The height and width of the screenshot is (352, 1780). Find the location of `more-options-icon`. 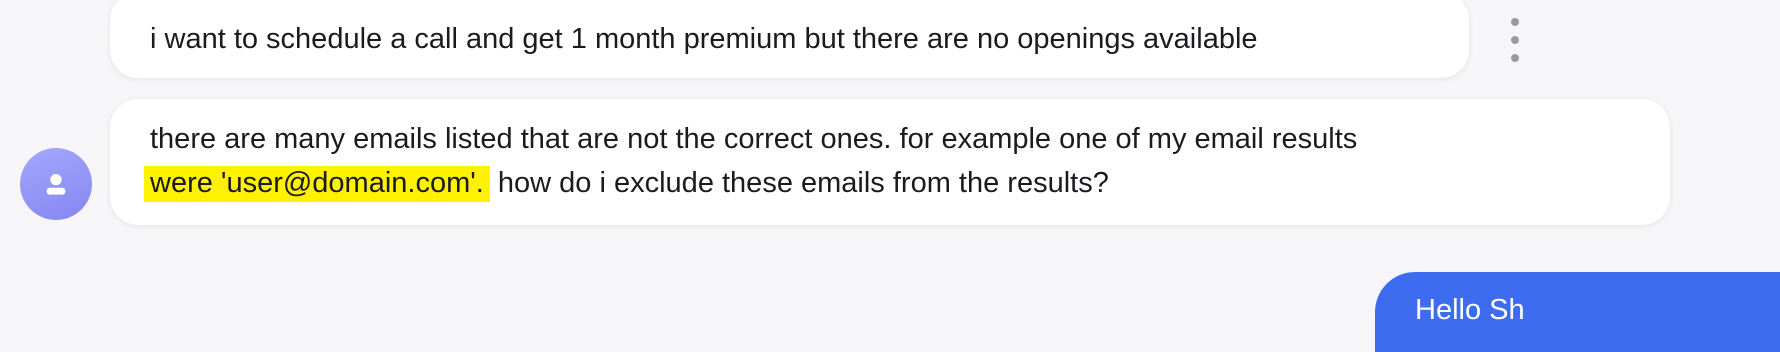

more-options-icon is located at coordinates (1515, 40).